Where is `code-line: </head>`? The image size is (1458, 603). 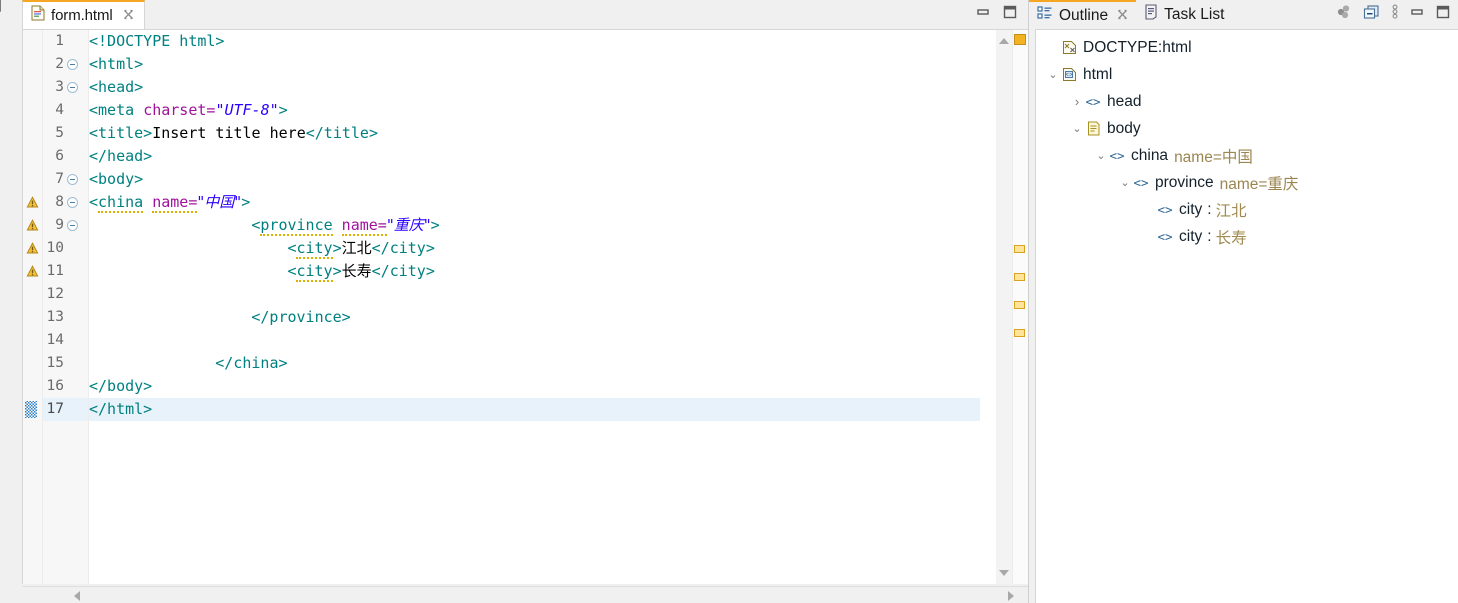 code-line: </head> is located at coordinates (534, 156).